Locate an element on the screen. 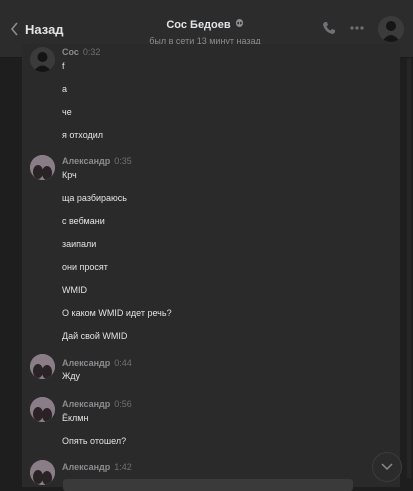 This screenshot has height=491, width=413. back-label: Назад is located at coordinates (44, 29).